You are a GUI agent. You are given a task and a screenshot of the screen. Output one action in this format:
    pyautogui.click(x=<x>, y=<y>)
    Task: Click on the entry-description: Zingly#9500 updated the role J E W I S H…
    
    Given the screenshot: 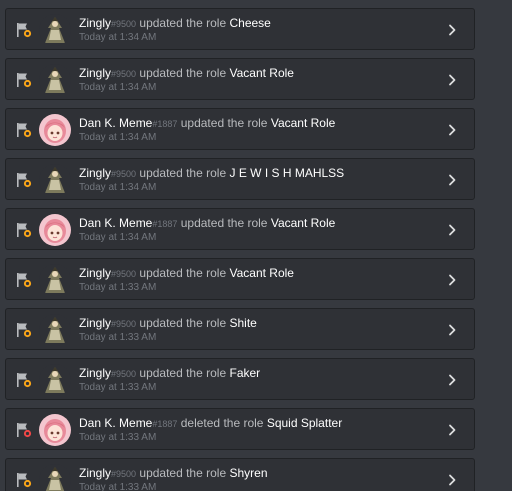 What is the action you would take?
    pyautogui.click(x=211, y=174)
    